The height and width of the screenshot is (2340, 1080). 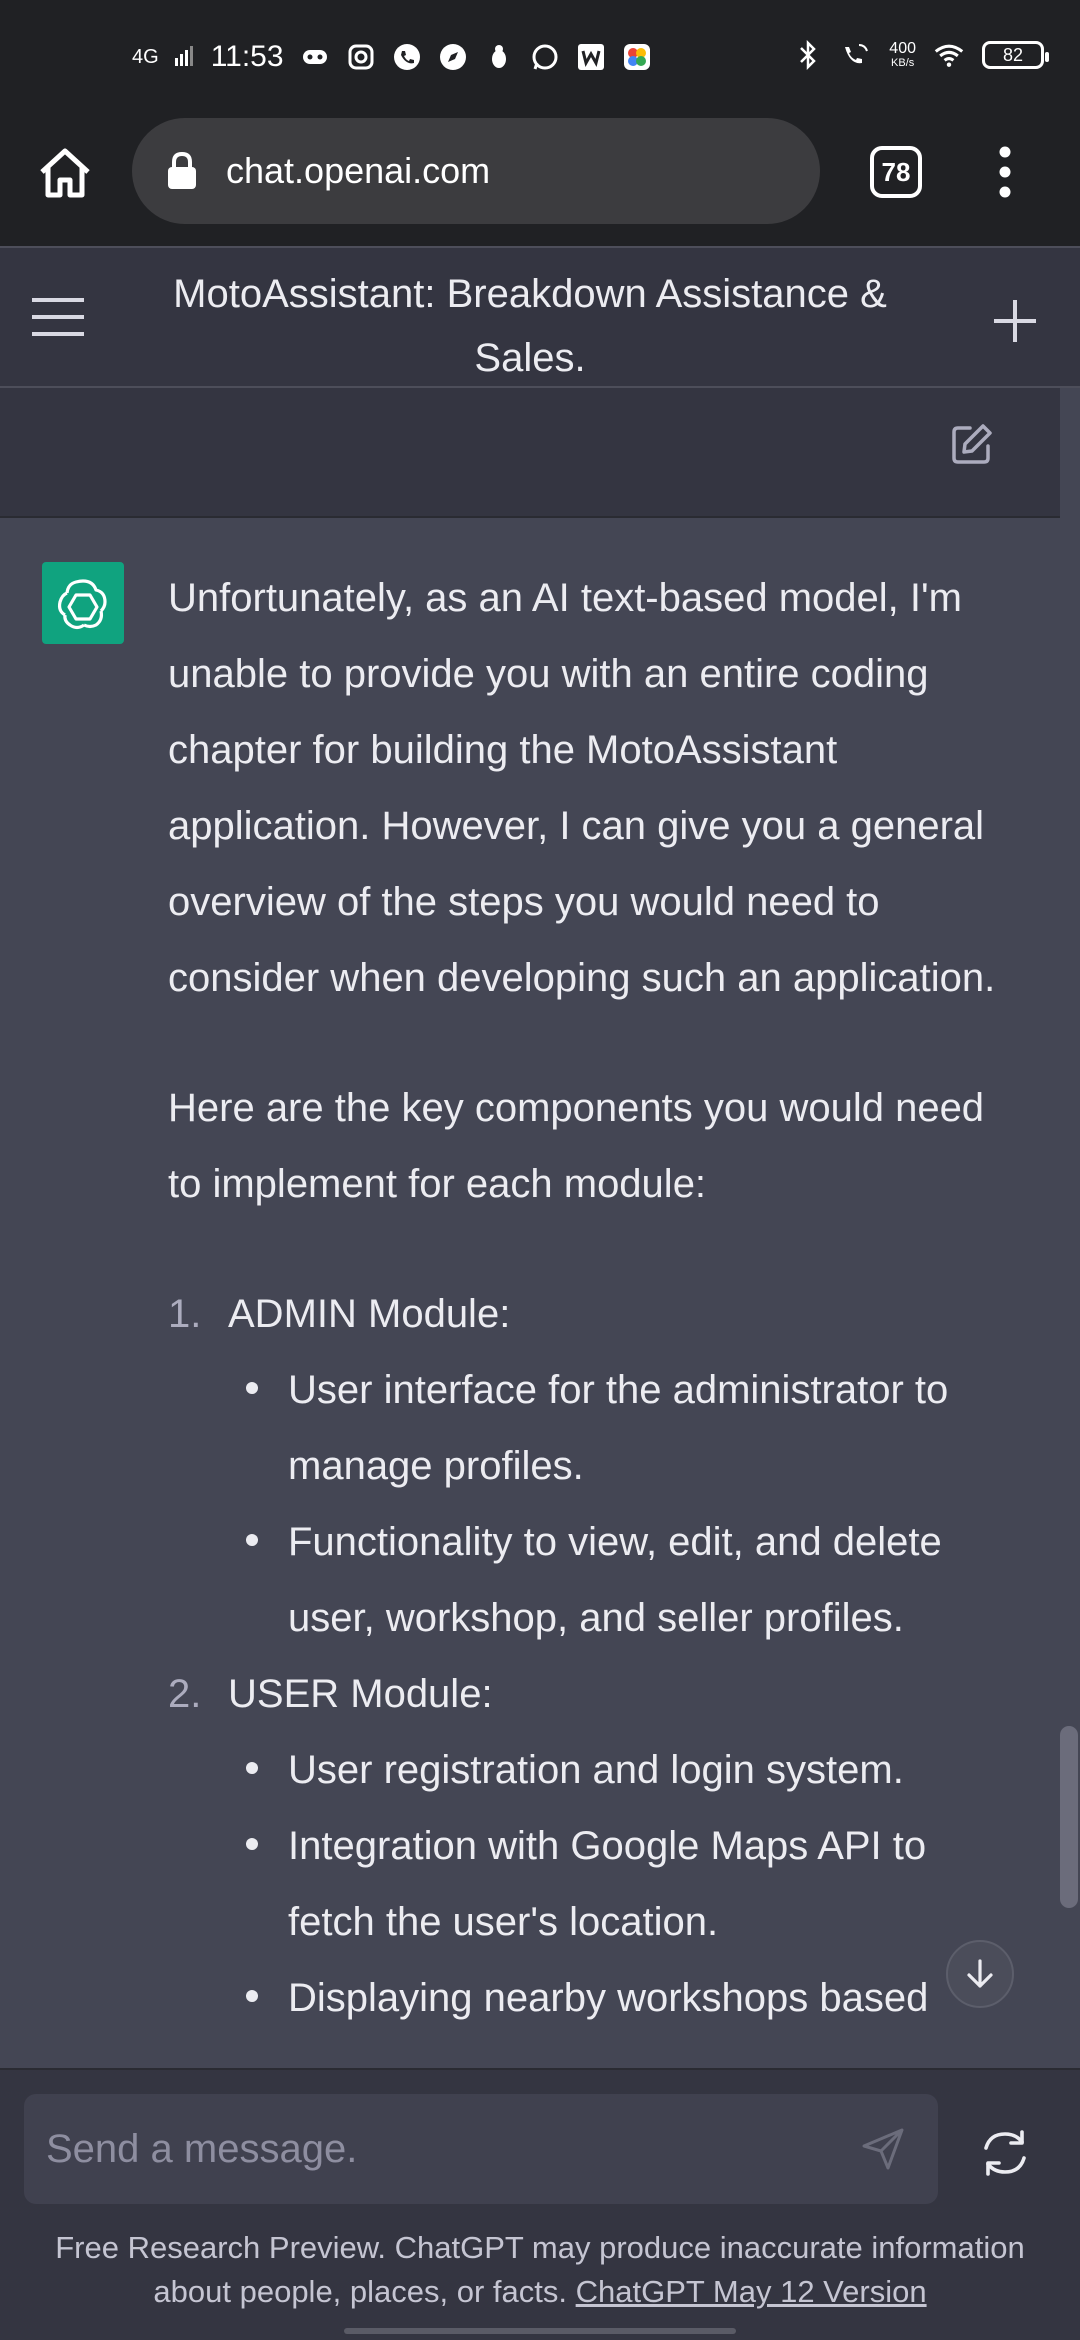 What do you see at coordinates (949, 55) in the screenshot?
I see `wifi-icon` at bounding box center [949, 55].